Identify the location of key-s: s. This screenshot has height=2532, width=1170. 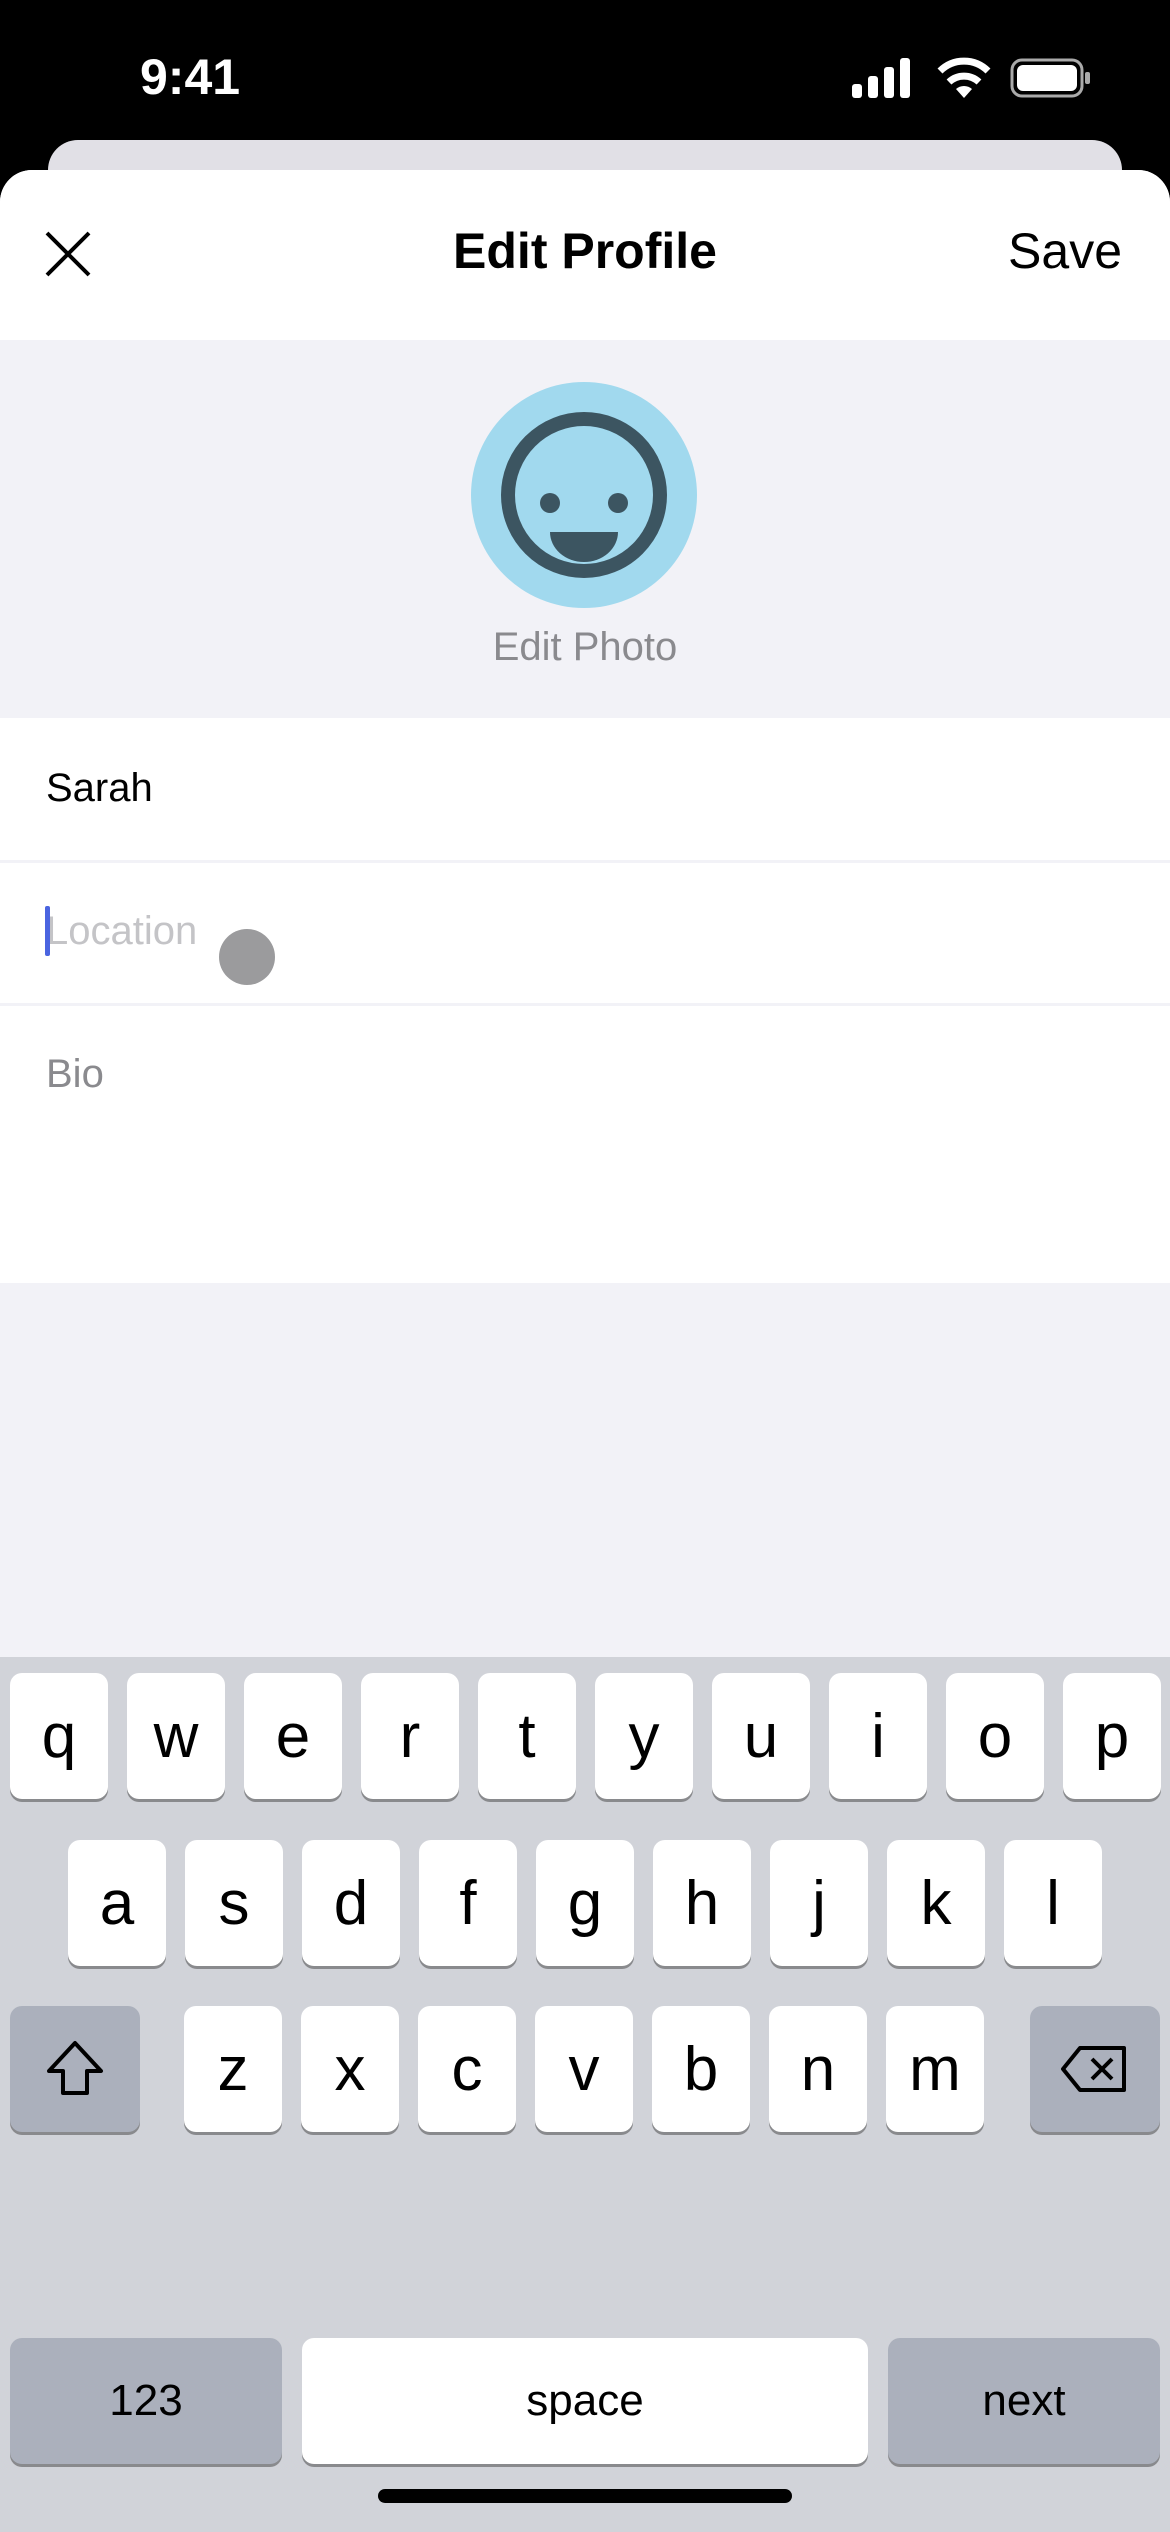
(234, 1903).